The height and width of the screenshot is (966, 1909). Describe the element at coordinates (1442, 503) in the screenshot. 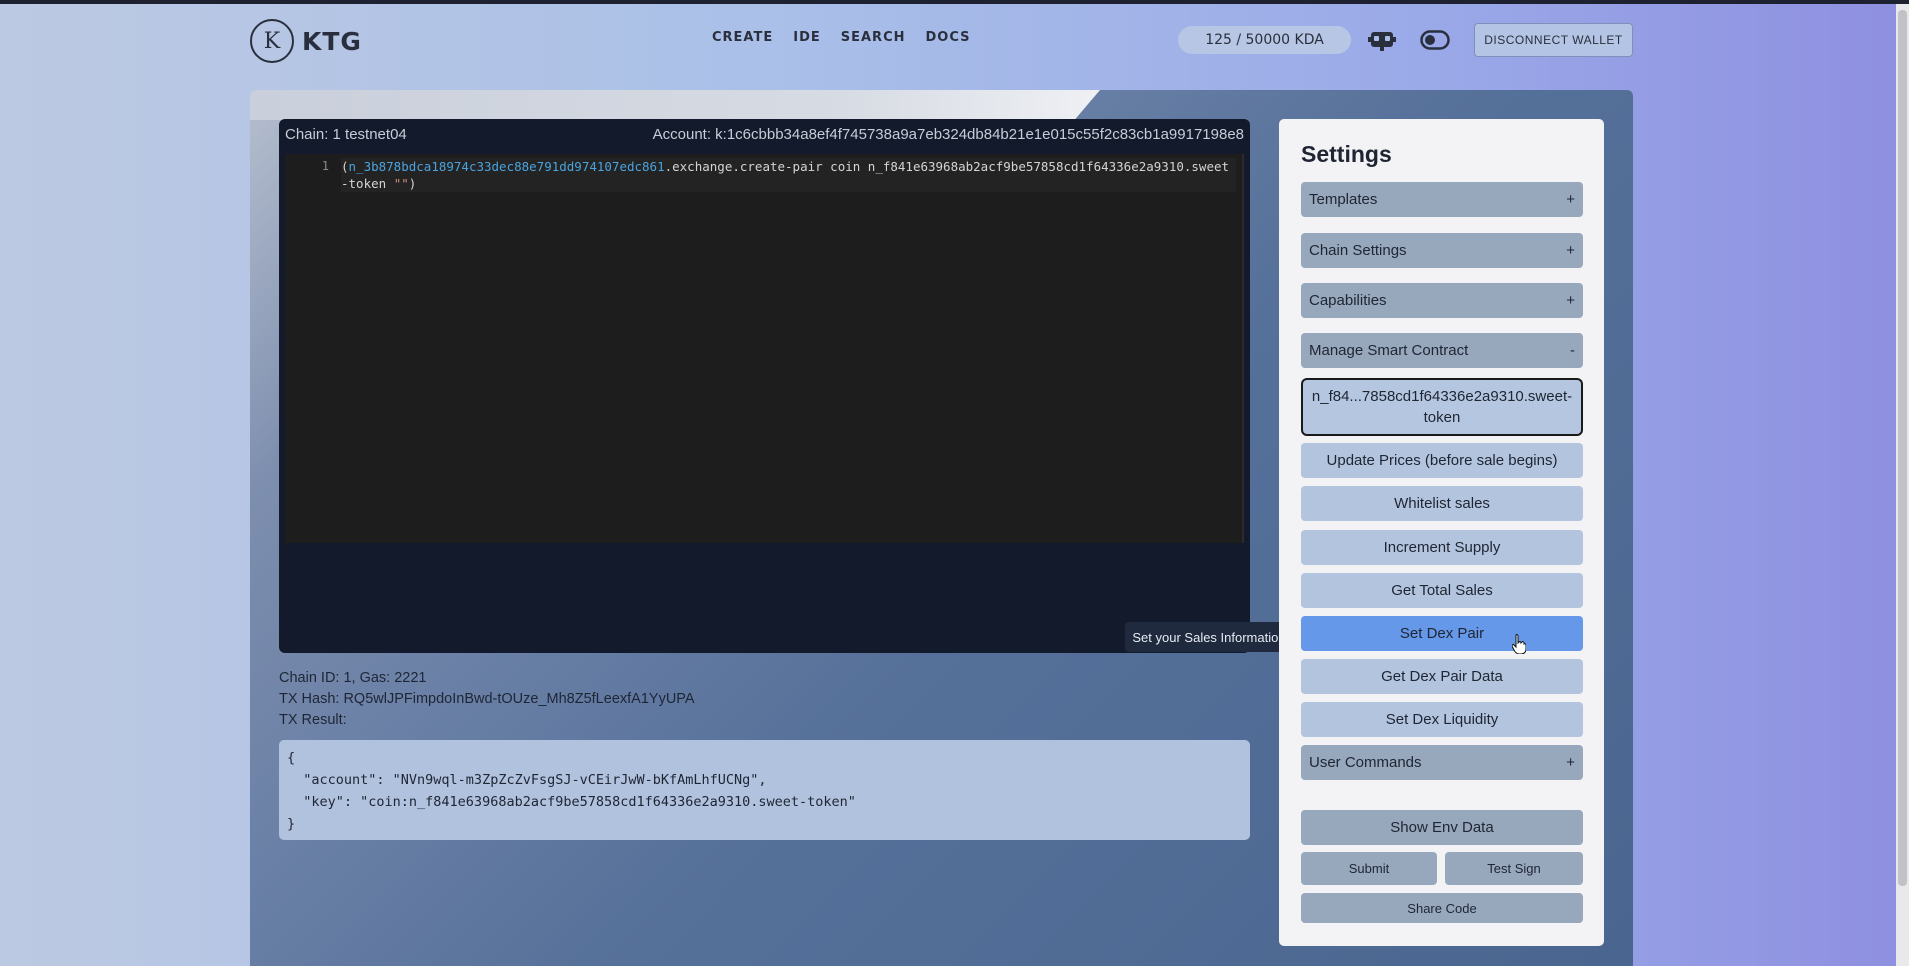

I see `whitelist-sales-button: Whitelist sales` at that location.